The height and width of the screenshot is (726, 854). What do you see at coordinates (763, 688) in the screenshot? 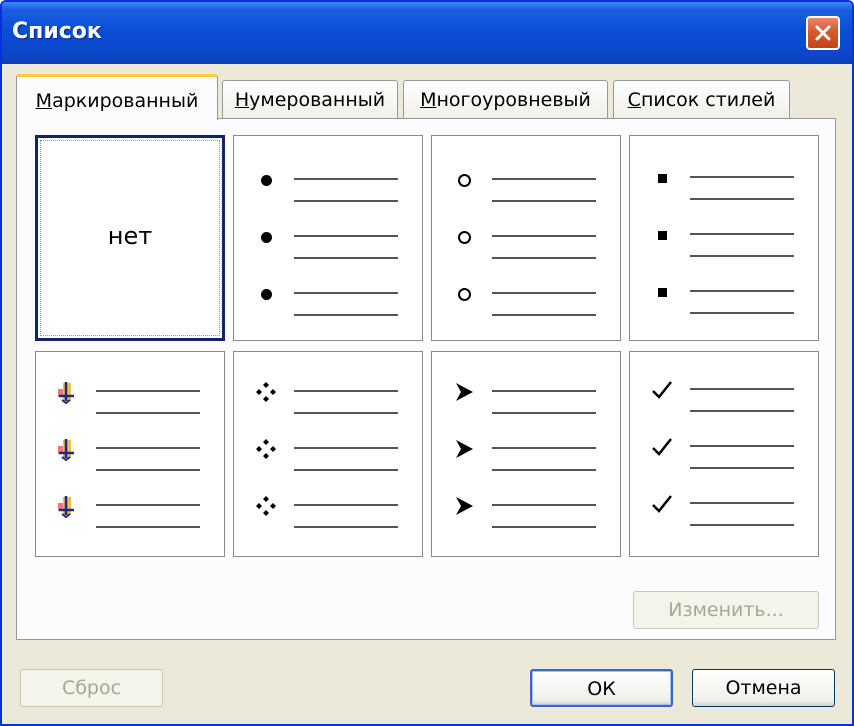
I see `cancel-button: Отмена` at bounding box center [763, 688].